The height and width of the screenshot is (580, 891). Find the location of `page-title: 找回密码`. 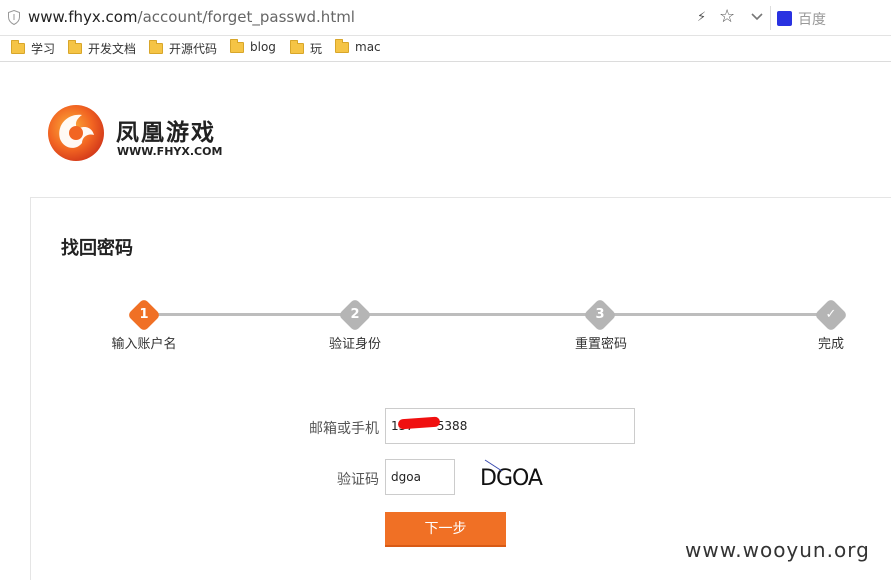

page-title: 找回密码 is located at coordinates (97, 248).